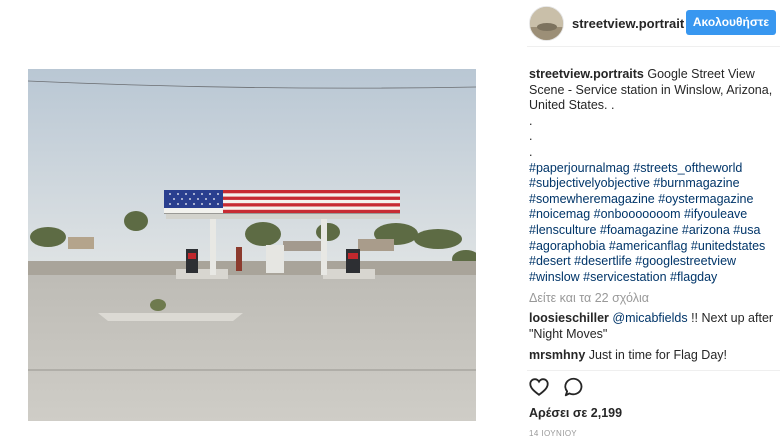 The height and width of the screenshot is (447, 780). Describe the element at coordinates (644, 230) in the screenshot. I see `hashtag-line: #lensculture #foamagazine #arizona #usa` at that location.